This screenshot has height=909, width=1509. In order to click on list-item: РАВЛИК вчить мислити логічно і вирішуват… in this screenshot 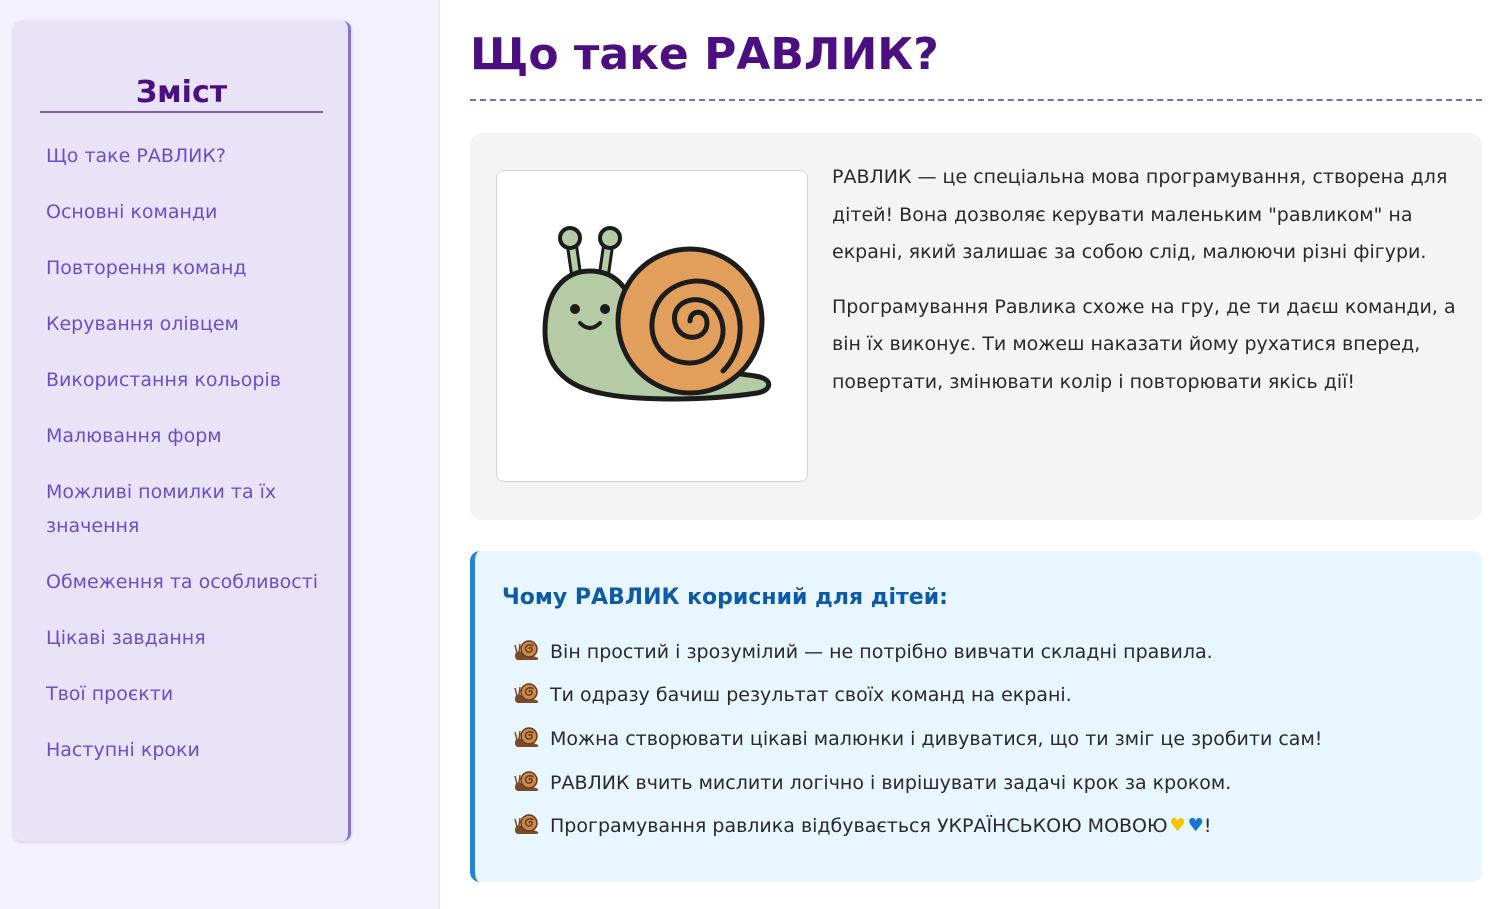, I will do `click(917, 783)`.